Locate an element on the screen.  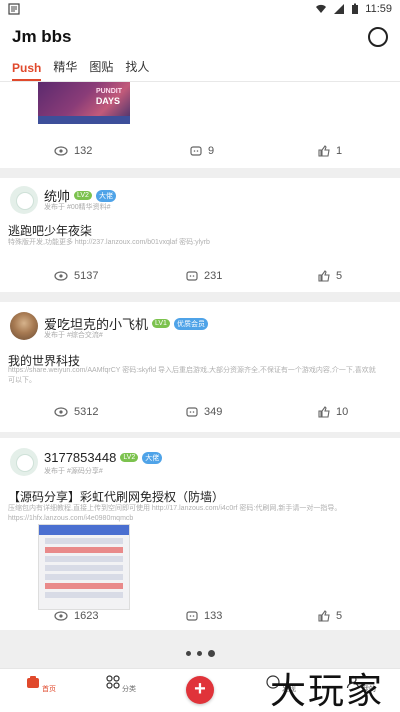
comments-count: 349 is located at coordinates (213, 412).